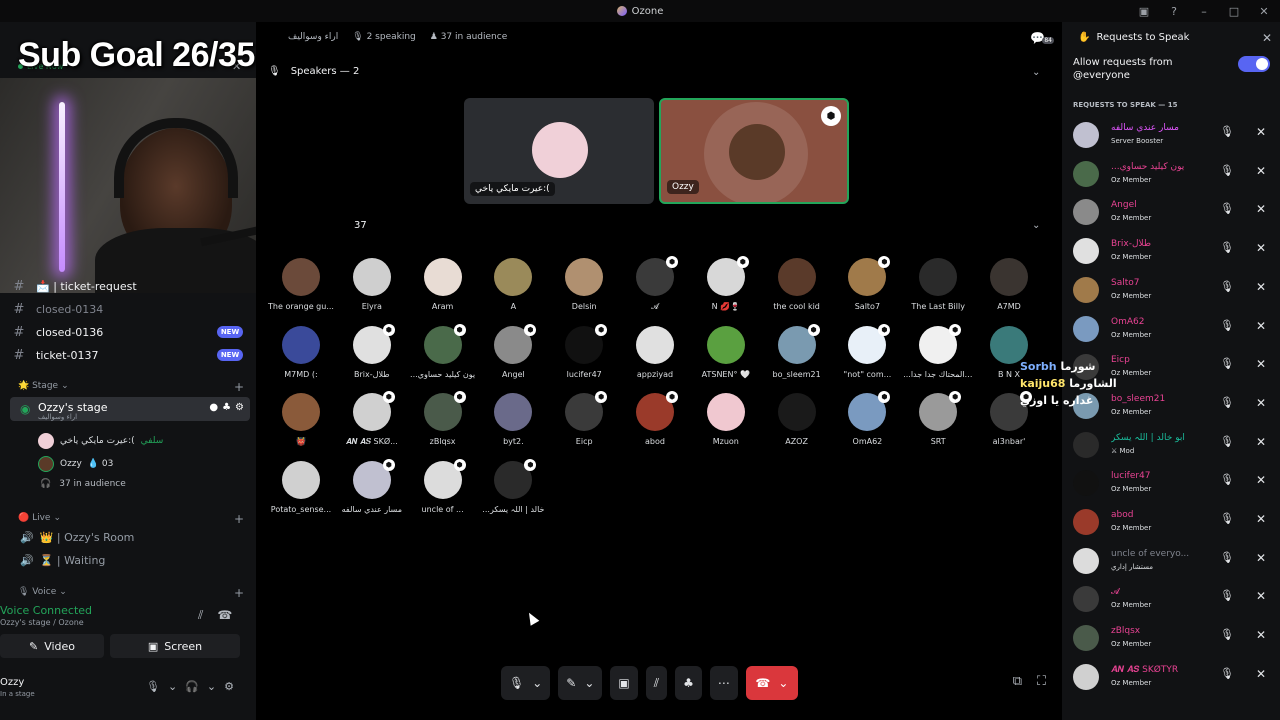  Describe the element at coordinates (1042, 39) in the screenshot. I see `chat-bubble-icon: 💬 84` at that location.